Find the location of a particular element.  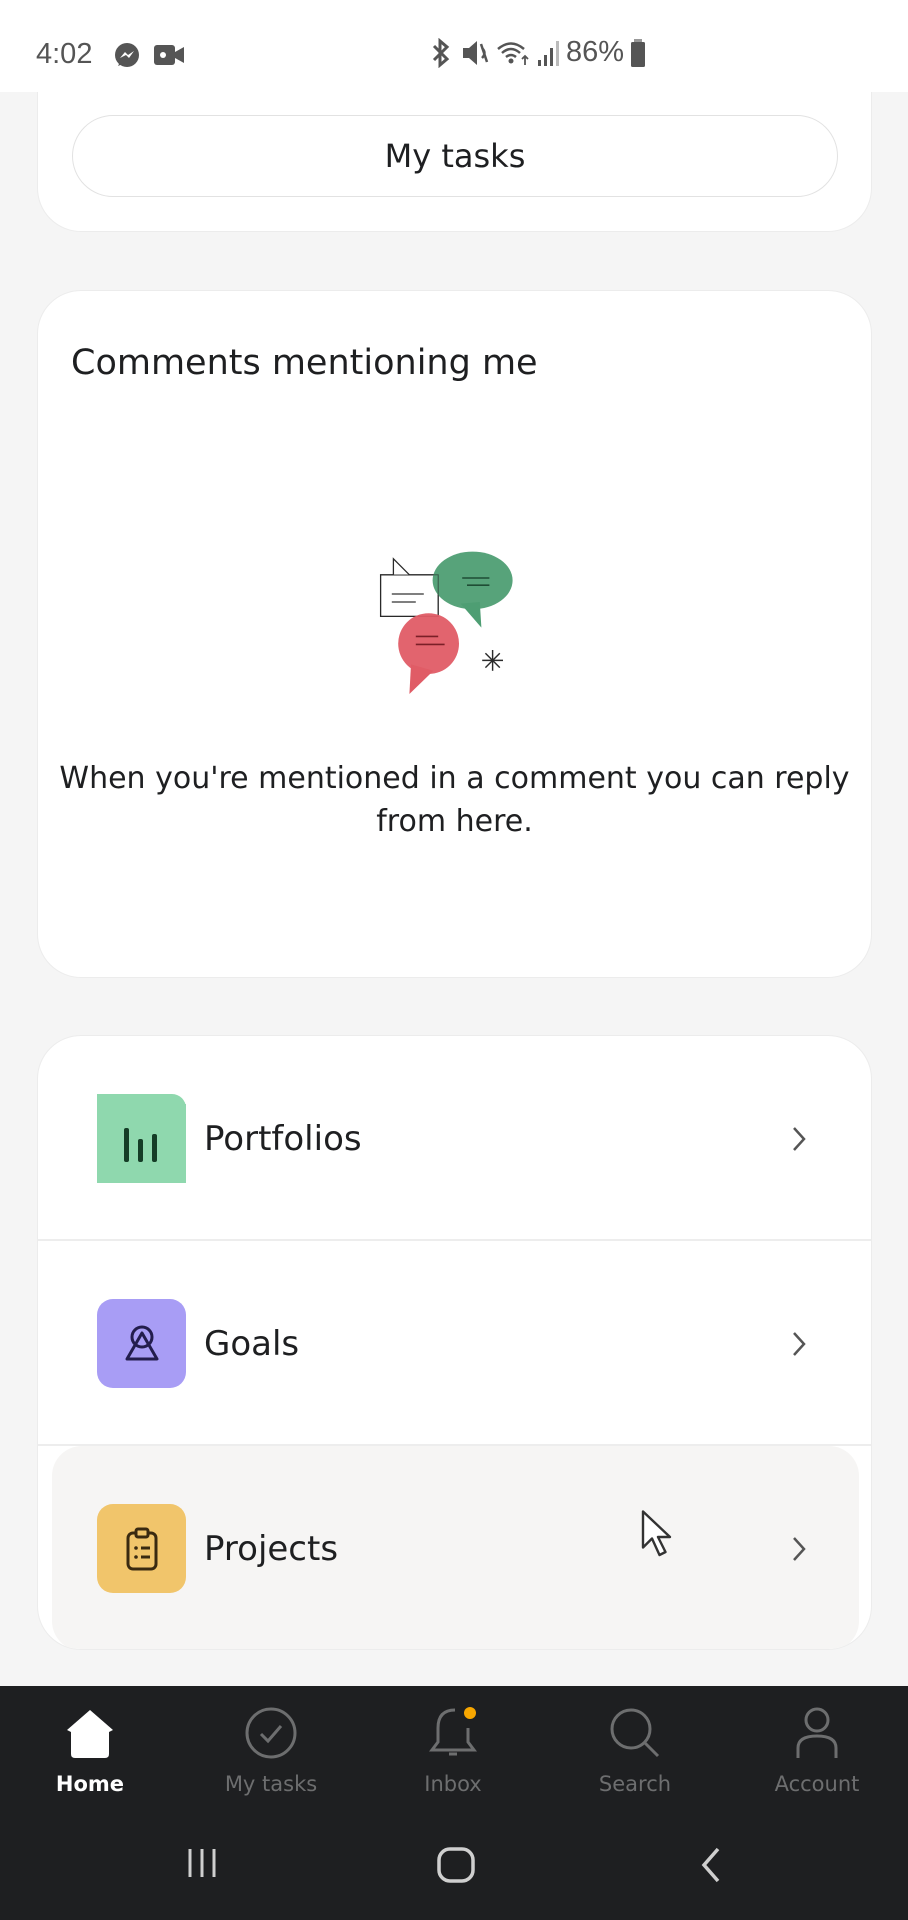

nav-label: Search is located at coordinates (635, 1784).